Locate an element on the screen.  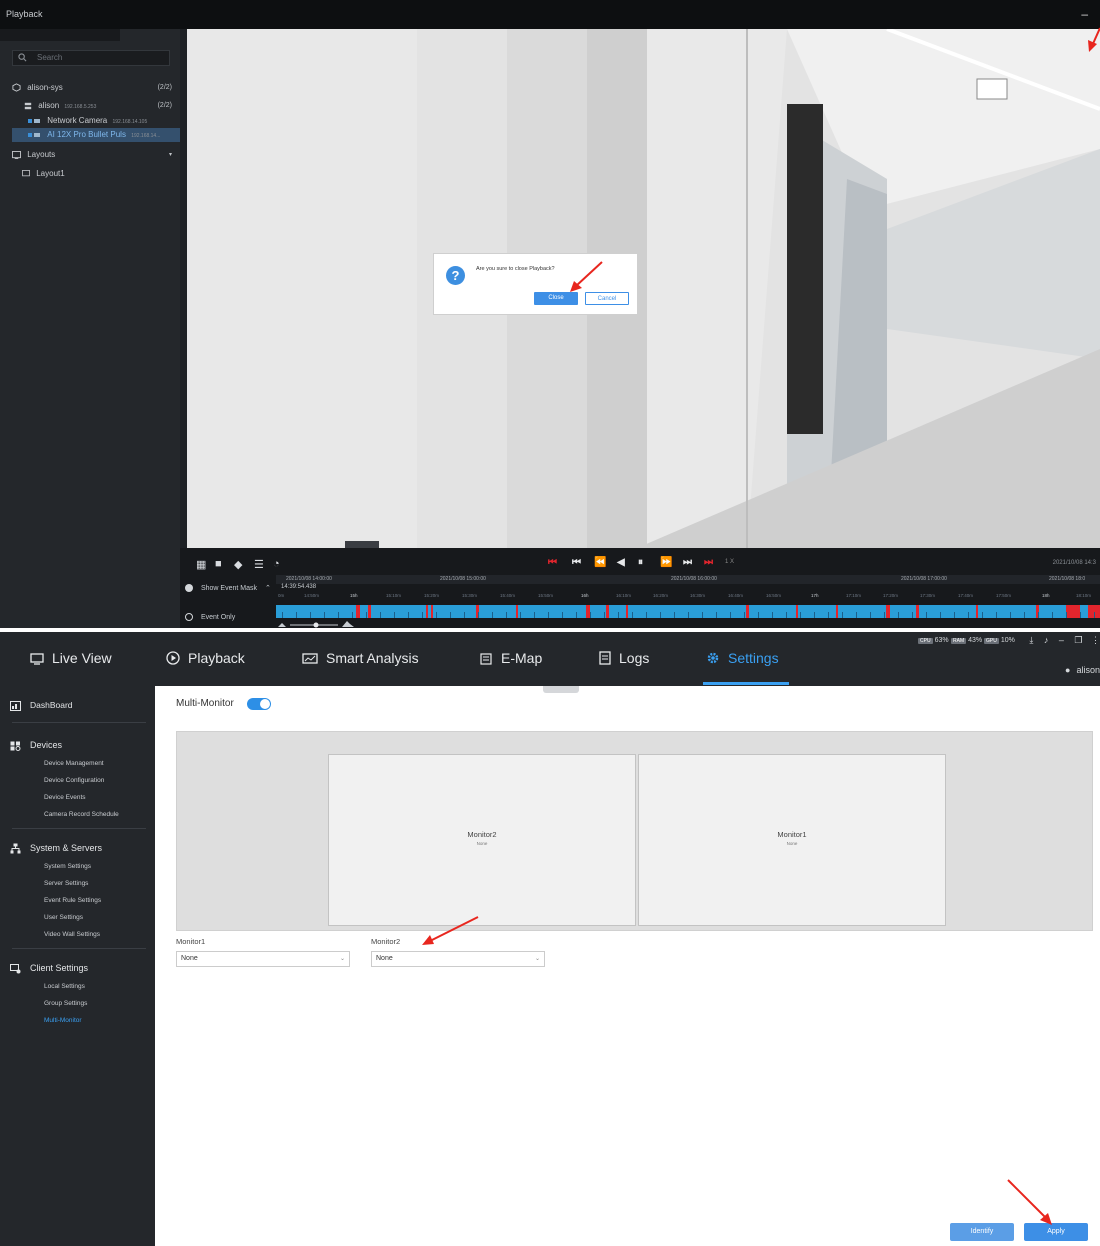
tab-live-view-label: Live View is located at coordinates (82, 658).